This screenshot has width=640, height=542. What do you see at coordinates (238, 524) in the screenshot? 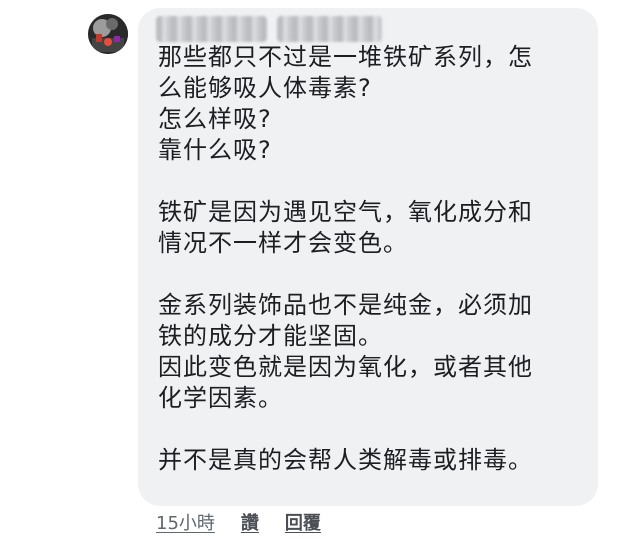
I see `comment-actions: 15小時 讚 回覆` at bounding box center [238, 524].